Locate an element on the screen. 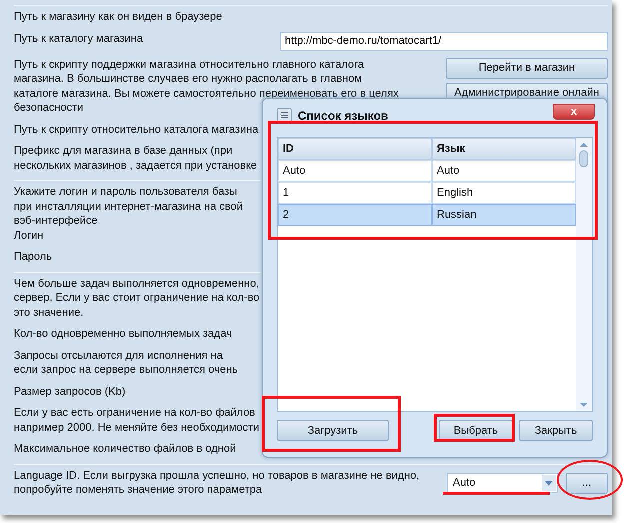 The height and width of the screenshot is (523, 635). url-field: http://mbc-demo.ru/tomatocart1/ is located at coordinates (444, 41).